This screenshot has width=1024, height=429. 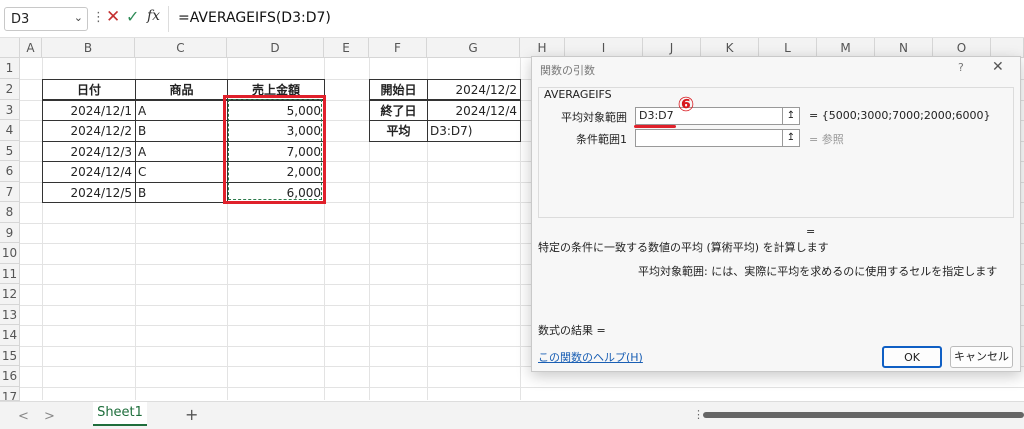 I want to click on arg1-result: = {5000;3000;7000;2000;6000}, so click(x=900, y=115).